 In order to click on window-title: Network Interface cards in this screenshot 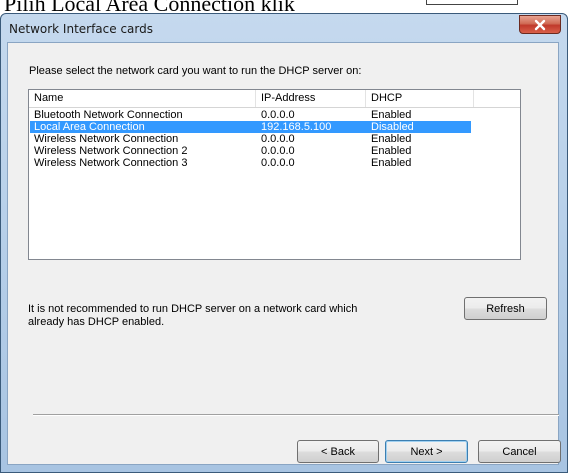, I will do `click(81, 29)`.